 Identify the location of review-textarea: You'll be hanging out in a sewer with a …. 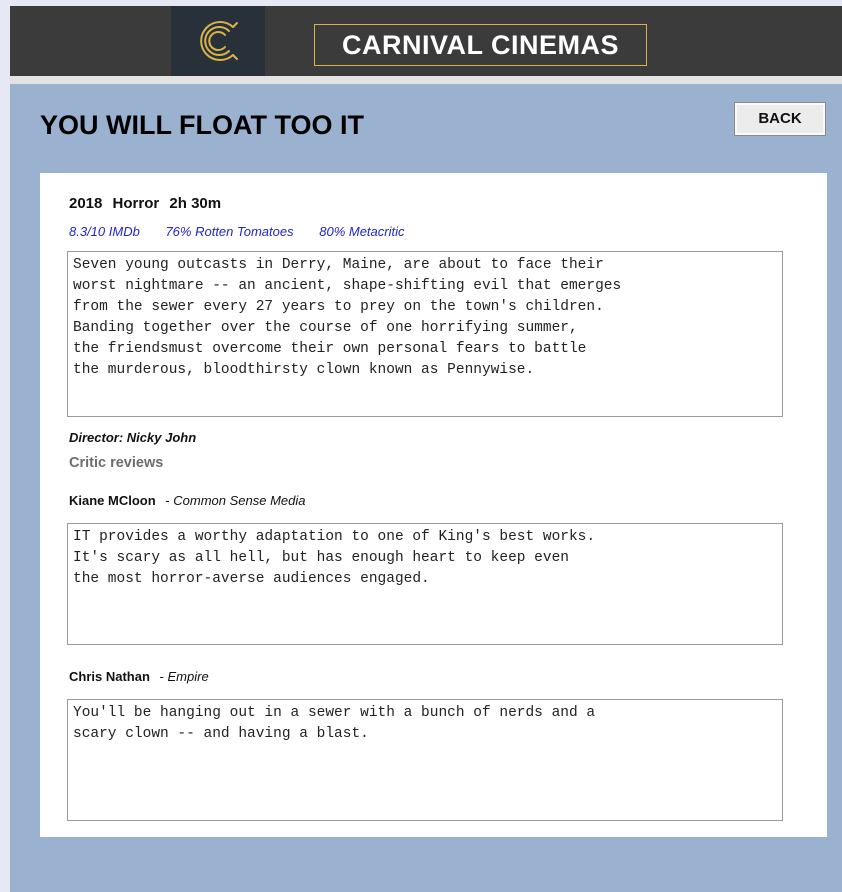
(425, 760).